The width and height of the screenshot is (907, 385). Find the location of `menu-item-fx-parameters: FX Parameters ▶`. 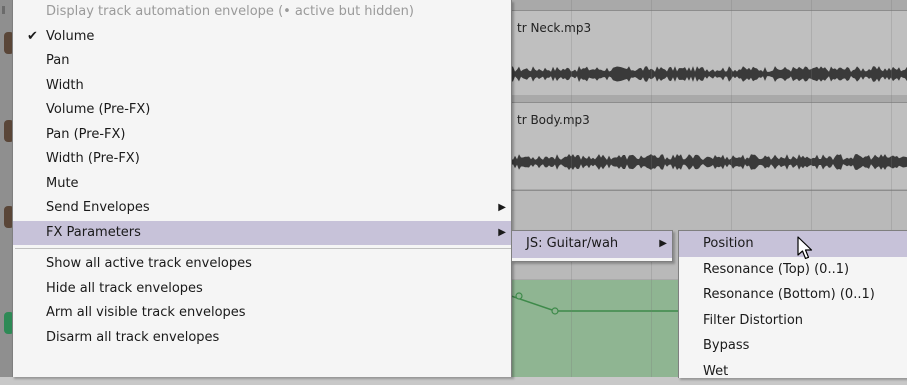

menu-item-fx-parameters: FX Parameters ▶ is located at coordinates (262, 232).